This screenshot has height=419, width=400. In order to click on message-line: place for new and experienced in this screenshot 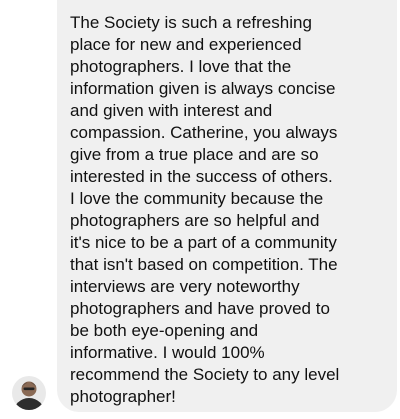, I will do `click(186, 44)`.